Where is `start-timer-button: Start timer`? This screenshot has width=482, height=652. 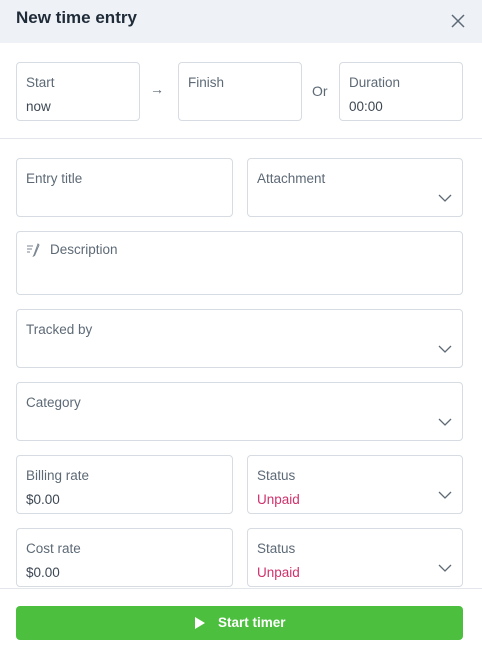
start-timer-button: Start timer is located at coordinates (239, 623).